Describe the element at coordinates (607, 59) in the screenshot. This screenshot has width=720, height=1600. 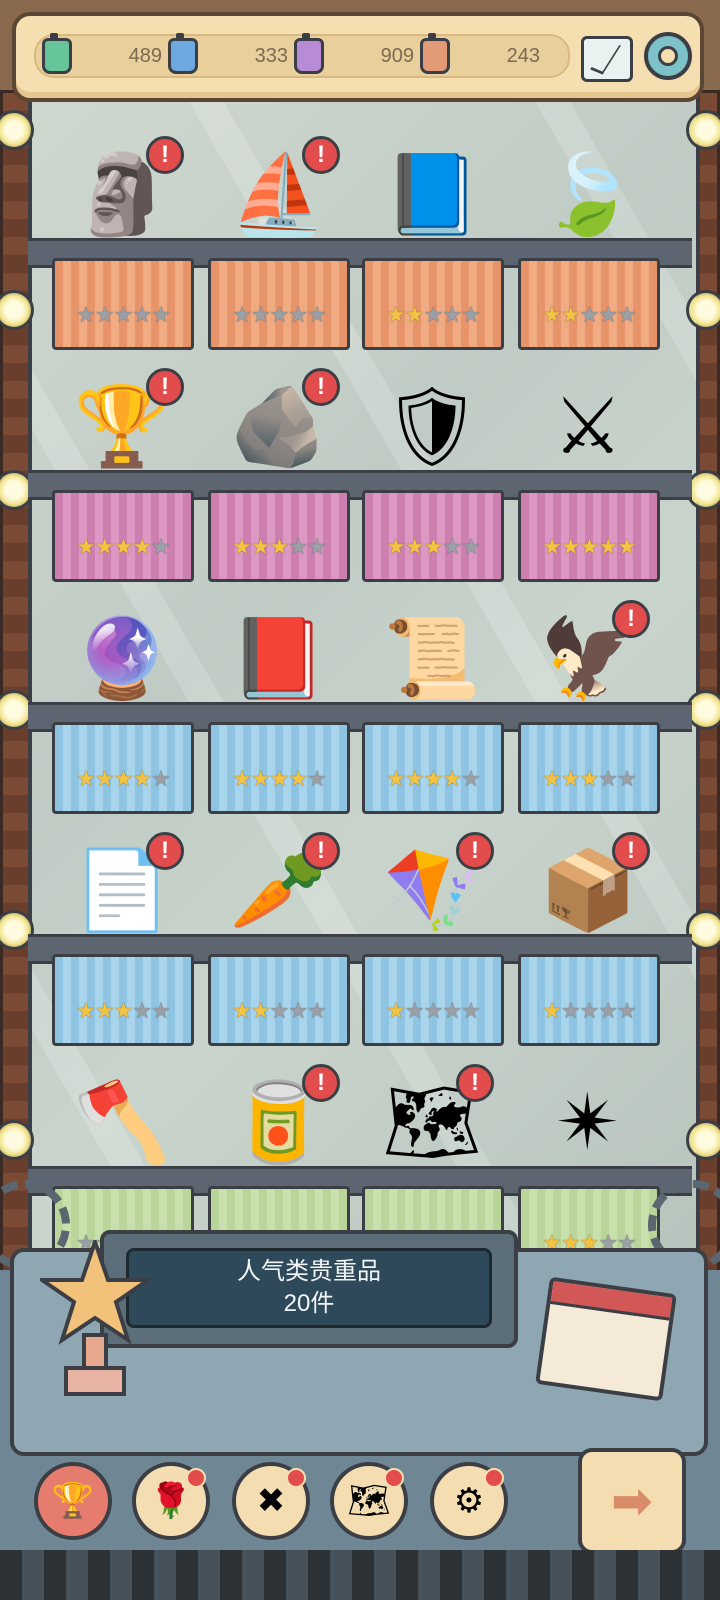
I see `mail-icon` at that location.